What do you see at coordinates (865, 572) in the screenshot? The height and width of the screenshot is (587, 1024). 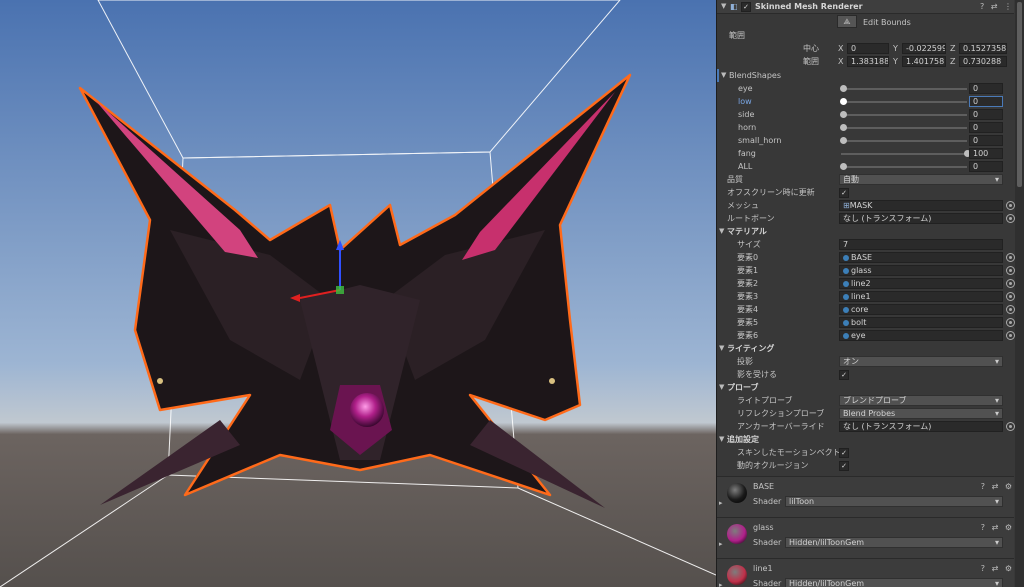 I see `material-panel: ▸line1ShaderHidden/lilToonGem? ⇄ ⚙` at bounding box center [865, 572].